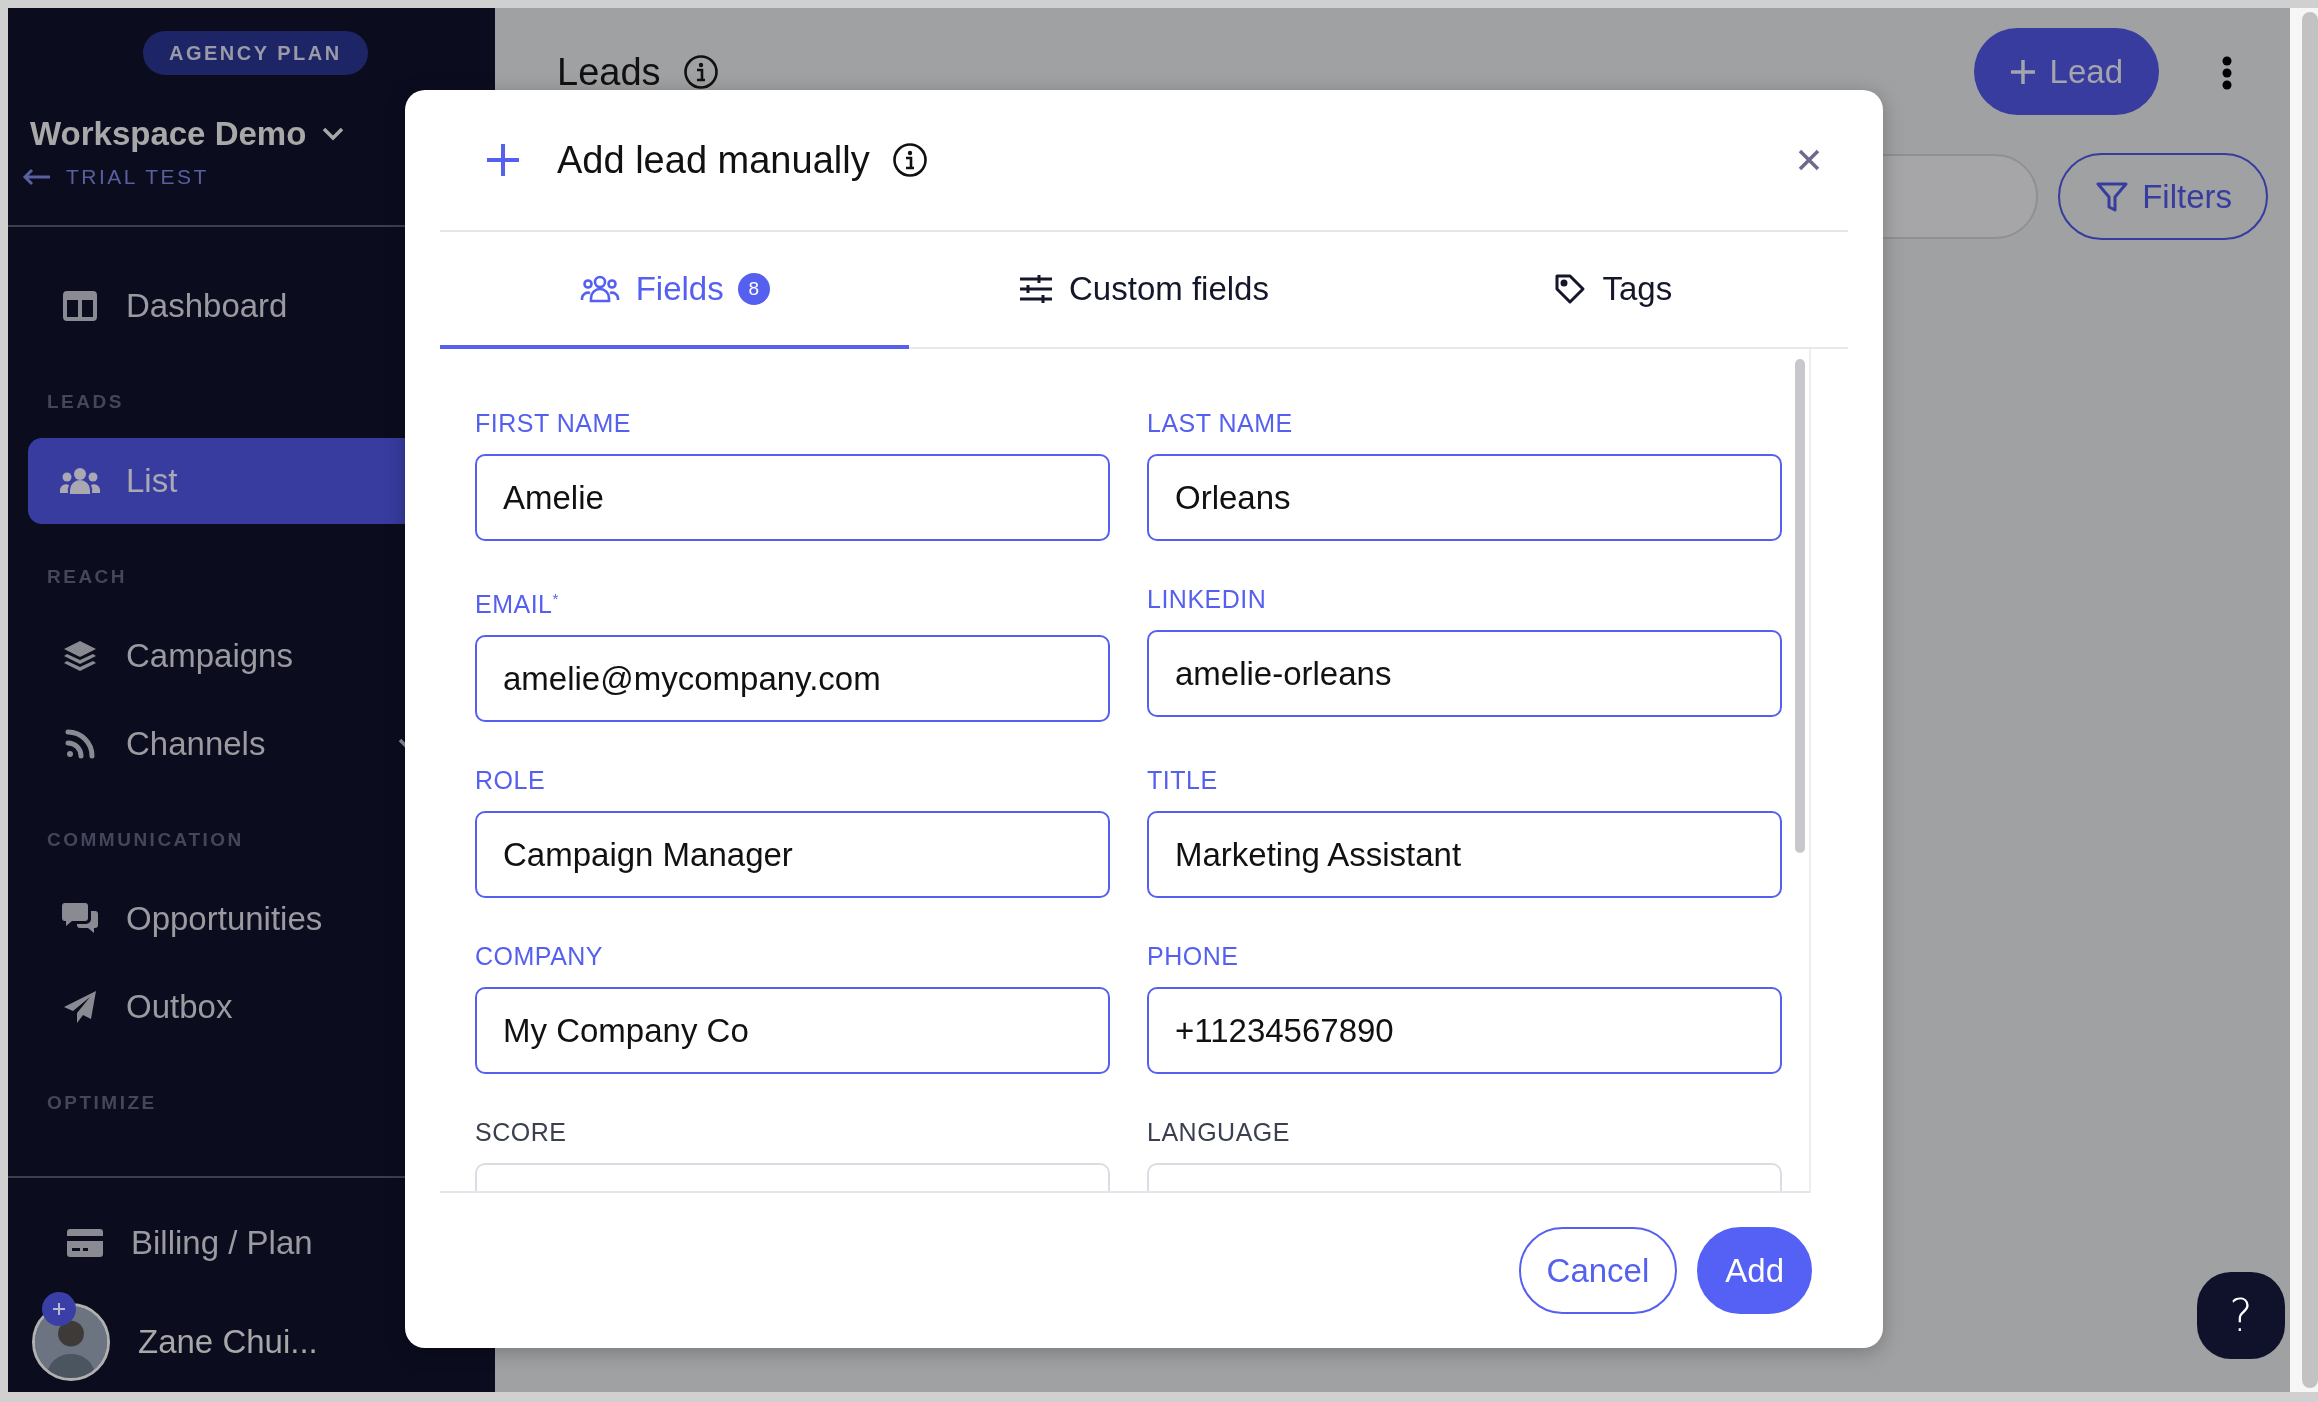 The width and height of the screenshot is (2318, 1402). Describe the element at coordinates (102, 1103) in the screenshot. I see `section-heading: OPTIMIZE` at that location.